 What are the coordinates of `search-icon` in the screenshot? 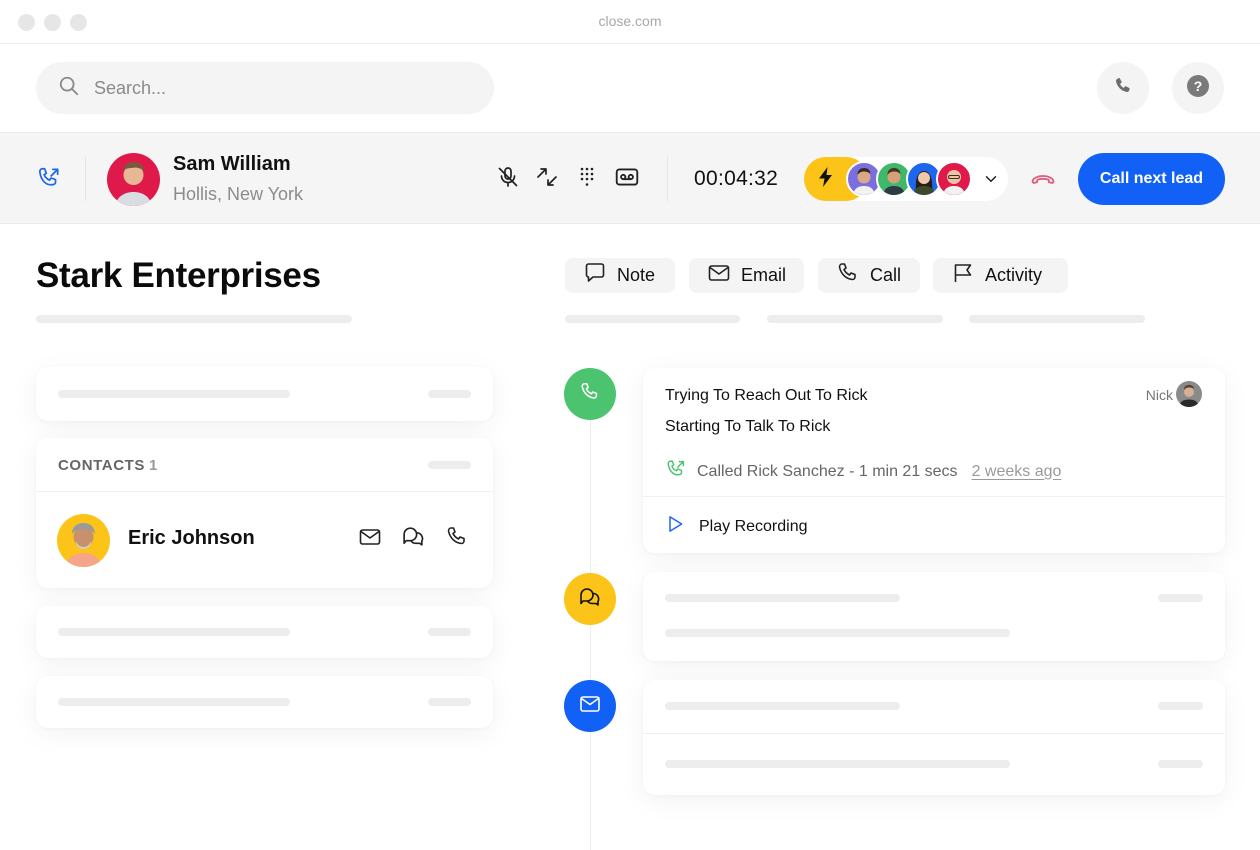 It's located at (69, 88).